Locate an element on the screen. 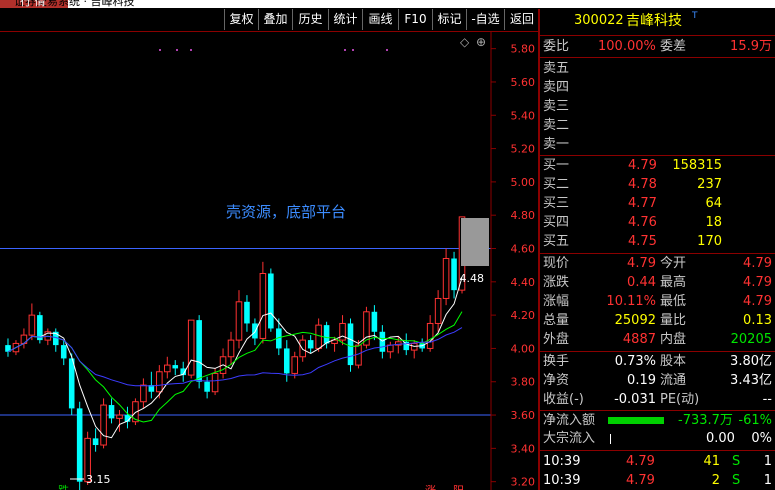 This screenshot has height=490, width=775. fund-value: 3.43亿 is located at coordinates (751, 380).